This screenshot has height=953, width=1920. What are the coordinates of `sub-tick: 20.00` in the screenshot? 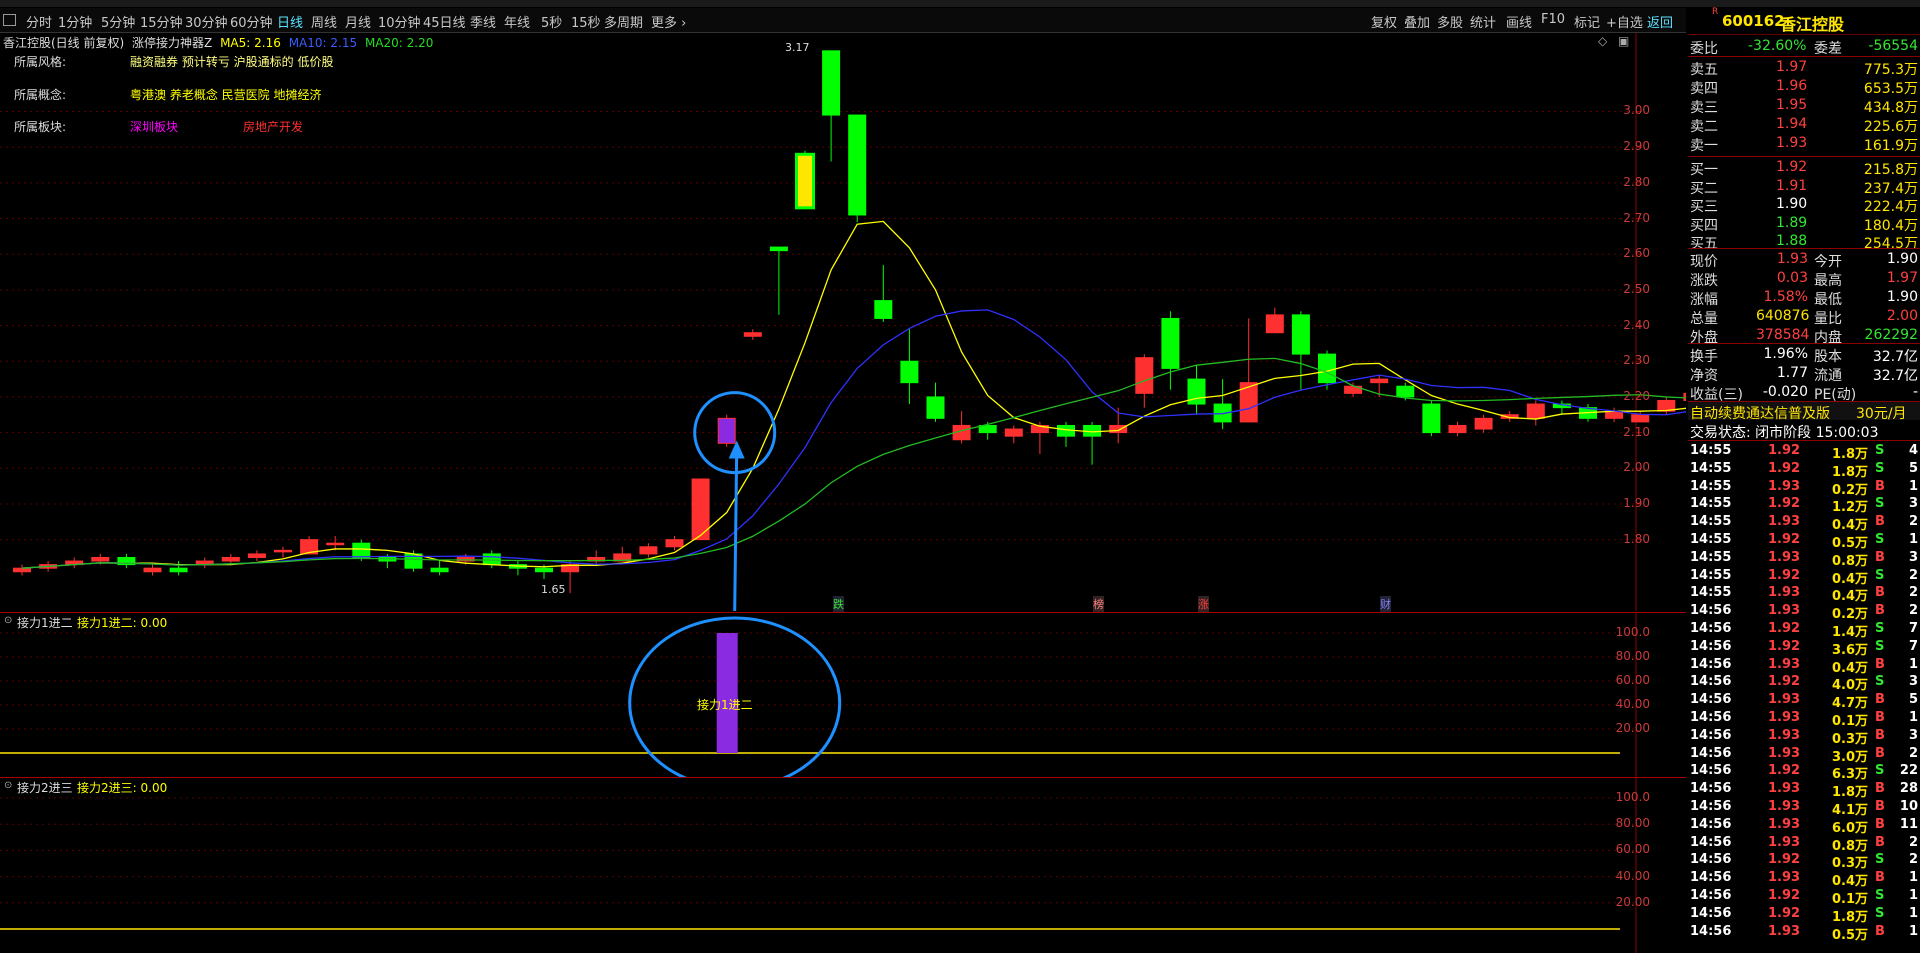 It's located at (1632, 728).